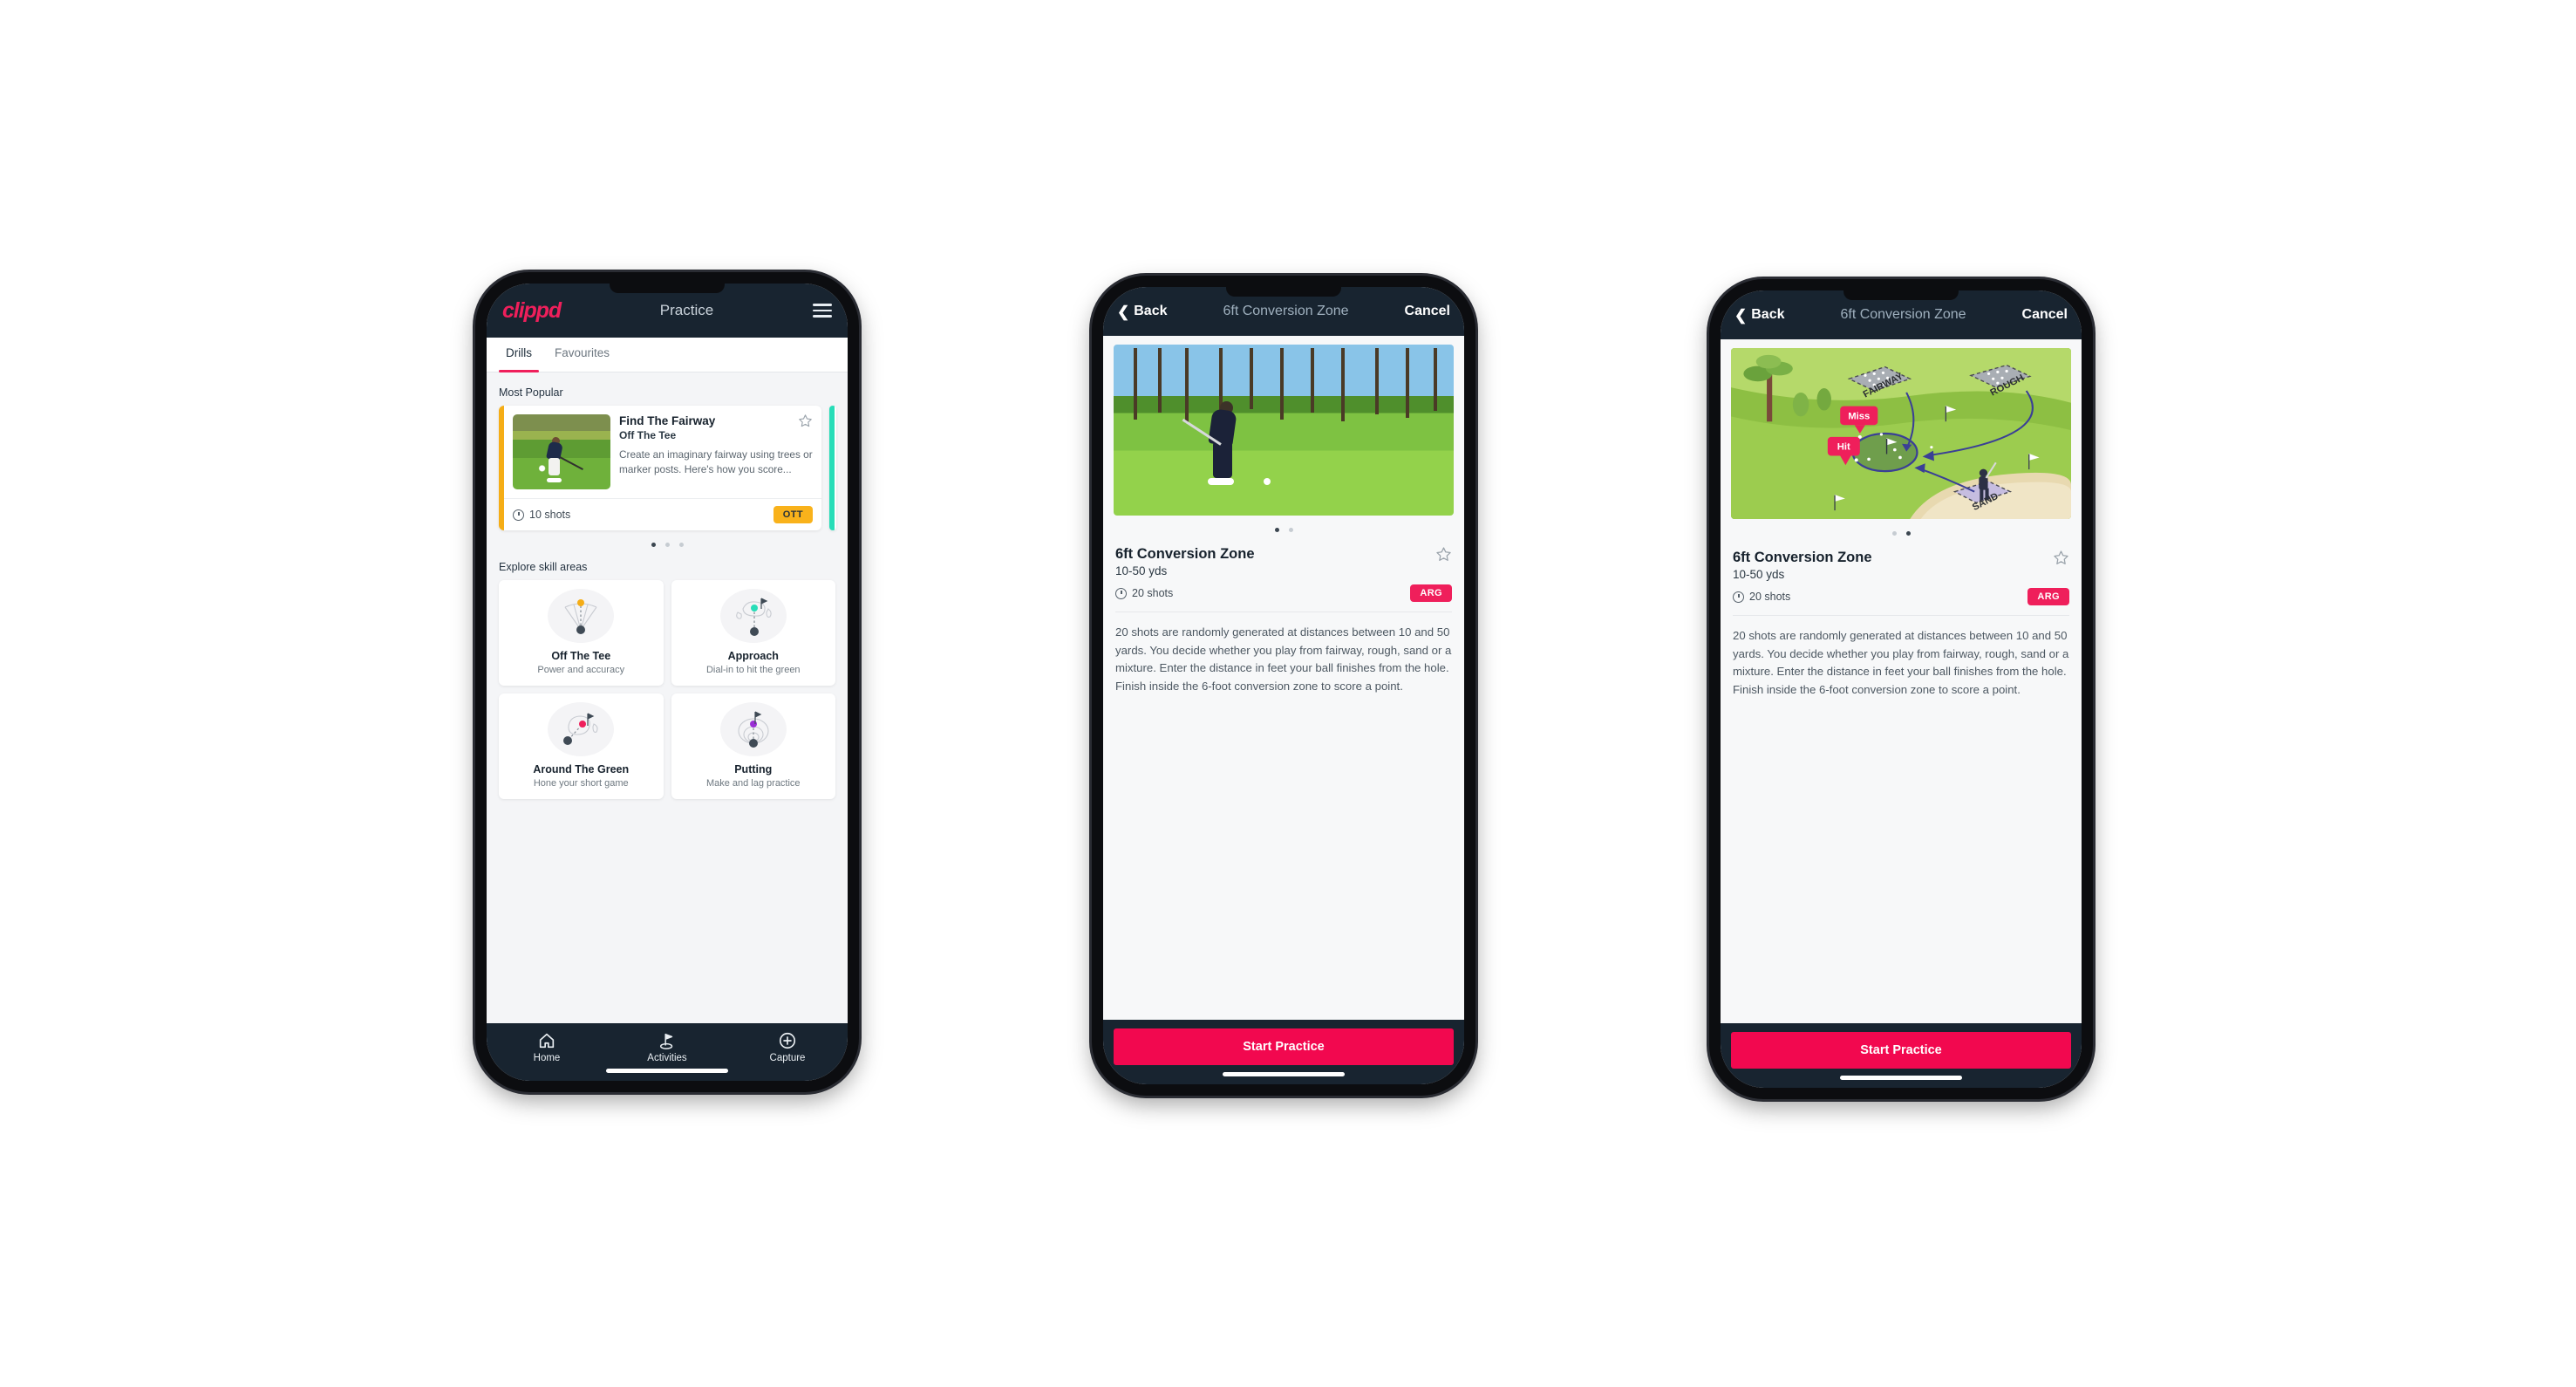 The height and width of the screenshot is (1387, 2576). What do you see at coordinates (542, 515) in the screenshot?
I see `drill-shots: 10 shots` at bounding box center [542, 515].